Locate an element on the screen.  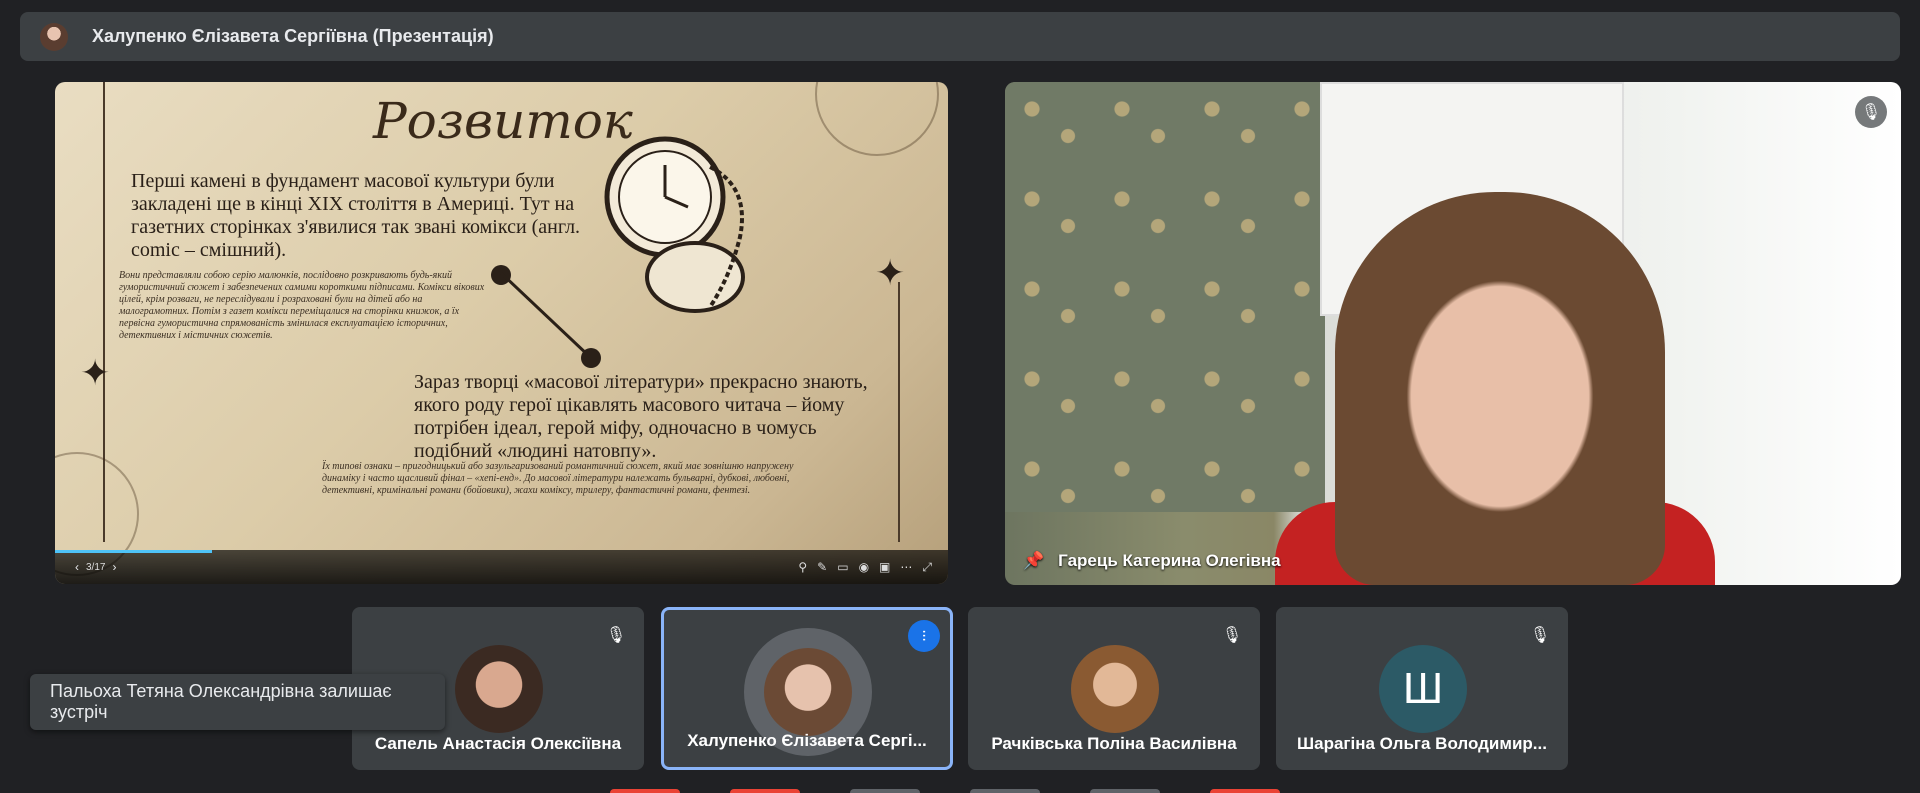
fullscreen-icon: ⤢ is located at coordinates (927, 567).